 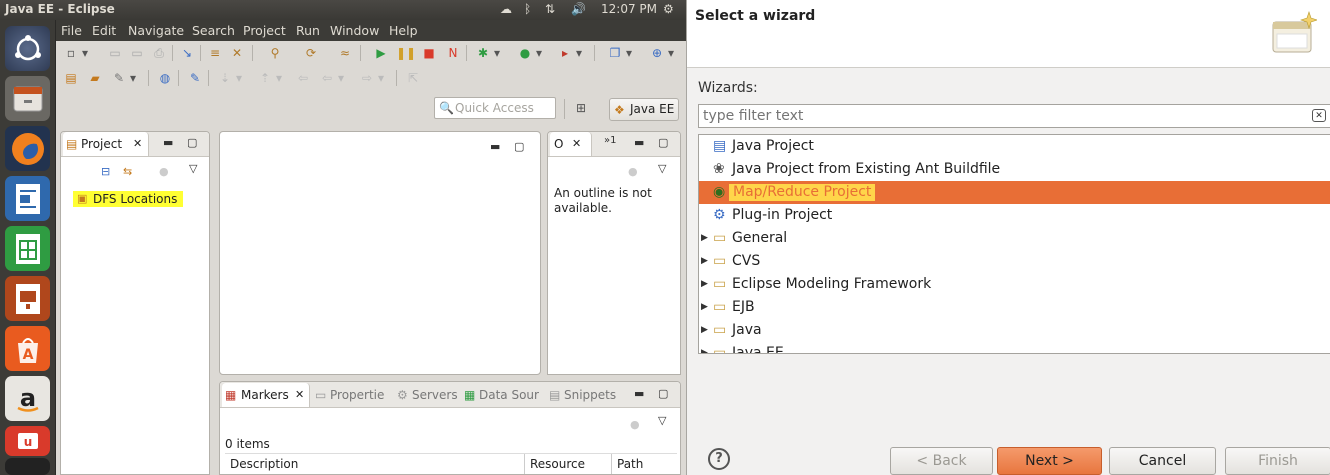 I want to click on editor-minimize-icon: ▬, so click(x=495, y=146).